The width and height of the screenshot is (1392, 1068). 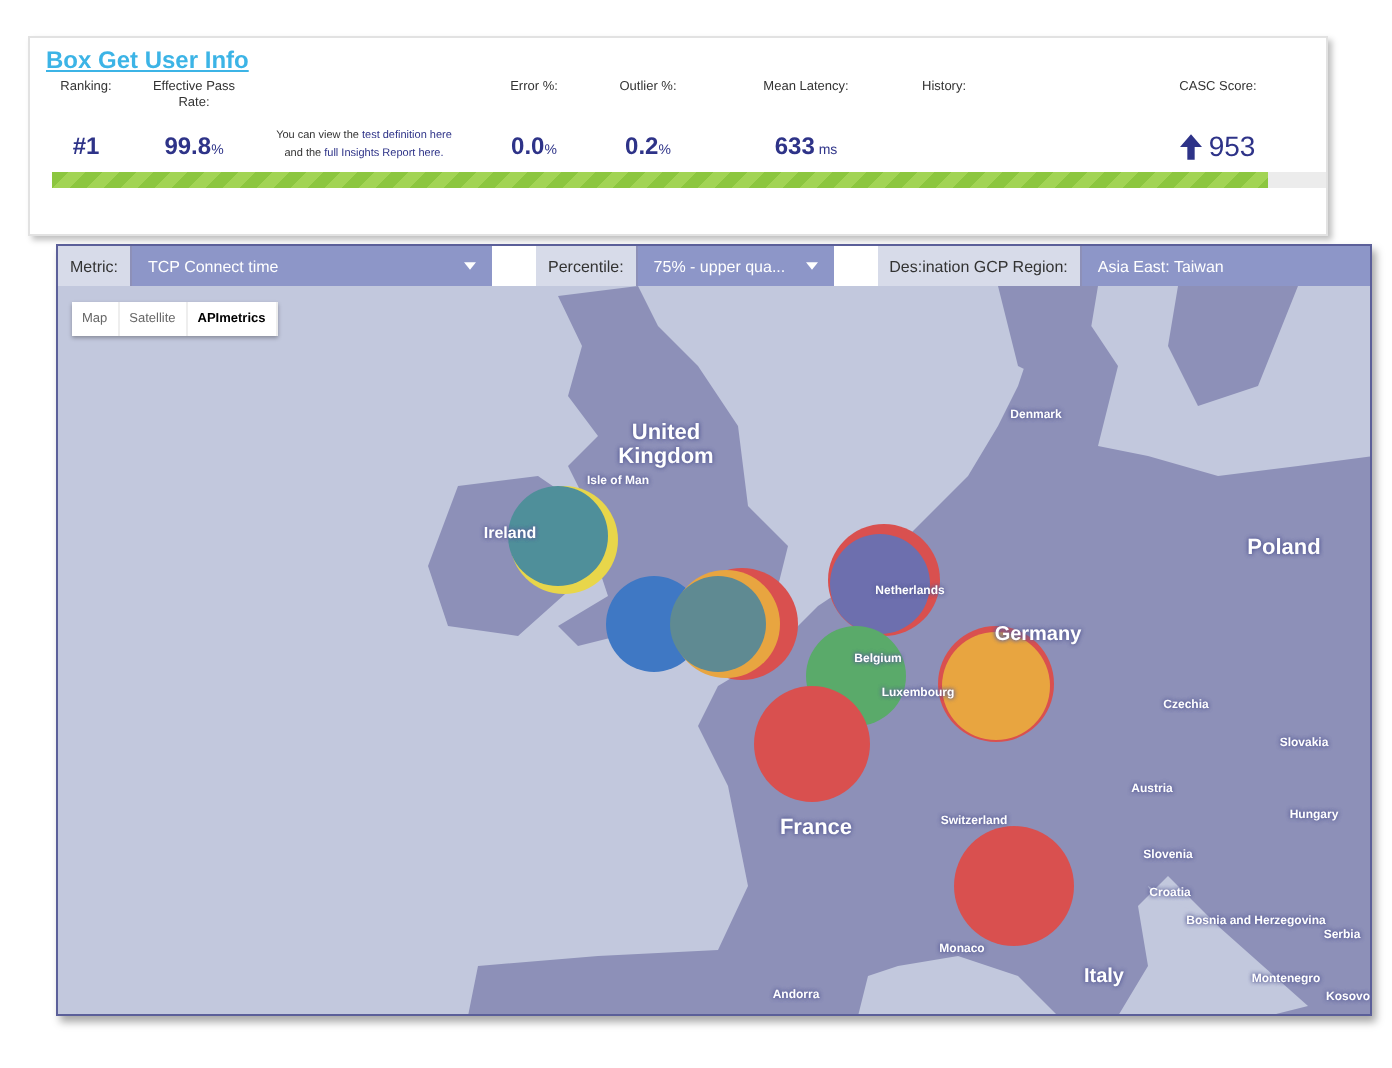 I want to click on stat-value: #1, so click(x=86, y=146).